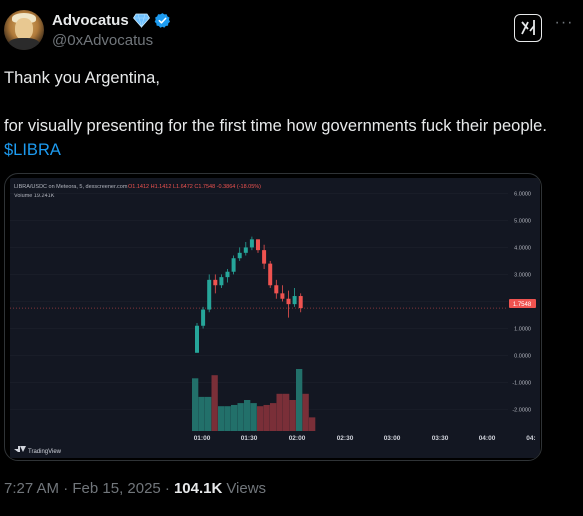 Image resolution: width=583 pixels, height=516 pixels. What do you see at coordinates (246, 488) in the screenshot?
I see `views-label: Views` at bounding box center [246, 488].